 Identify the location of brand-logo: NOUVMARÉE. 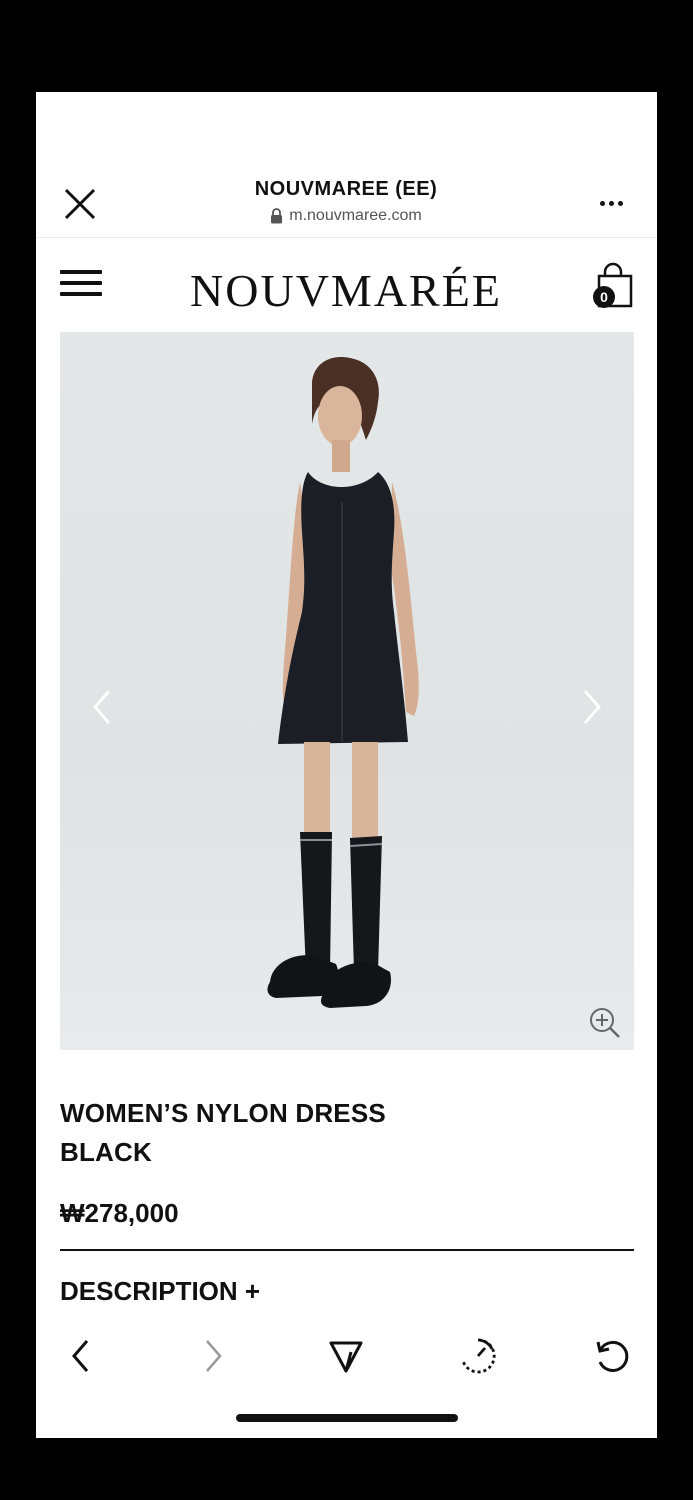
(346, 290).